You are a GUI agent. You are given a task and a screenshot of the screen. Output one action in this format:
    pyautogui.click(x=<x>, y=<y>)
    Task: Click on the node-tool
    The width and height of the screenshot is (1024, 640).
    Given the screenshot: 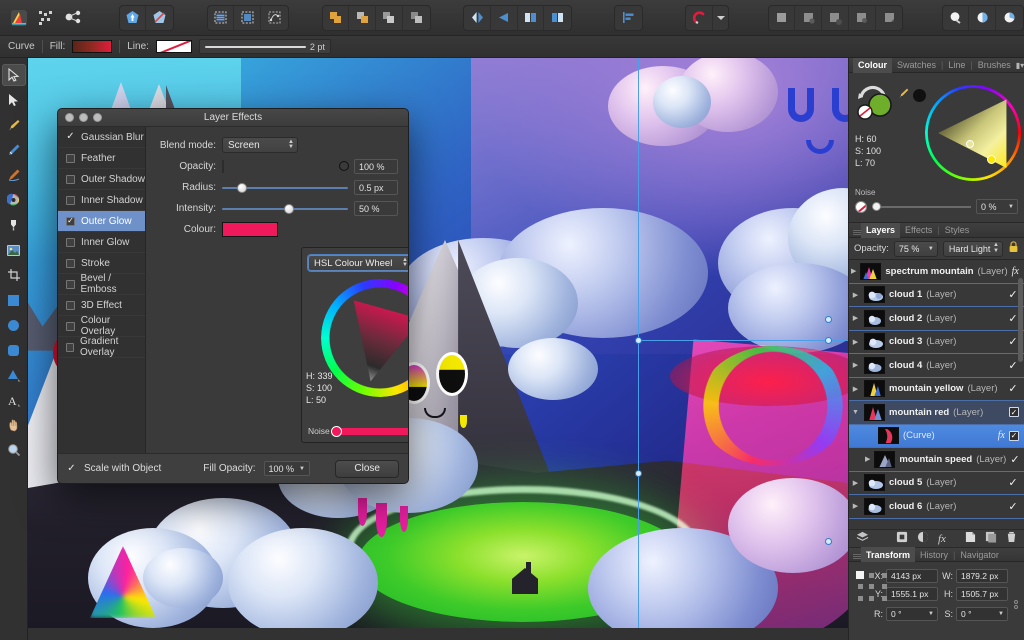 What is the action you would take?
    pyautogui.click(x=14, y=100)
    